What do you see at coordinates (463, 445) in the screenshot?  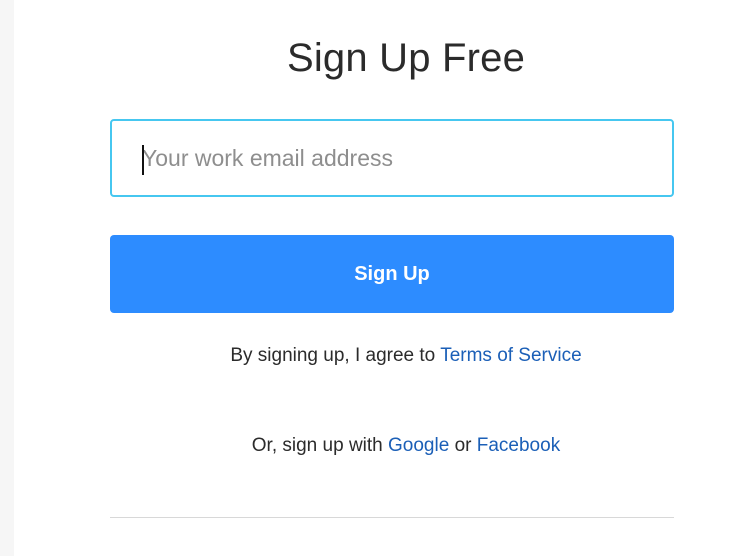 I see `alternative-separator: or` at bounding box center [463, 445].